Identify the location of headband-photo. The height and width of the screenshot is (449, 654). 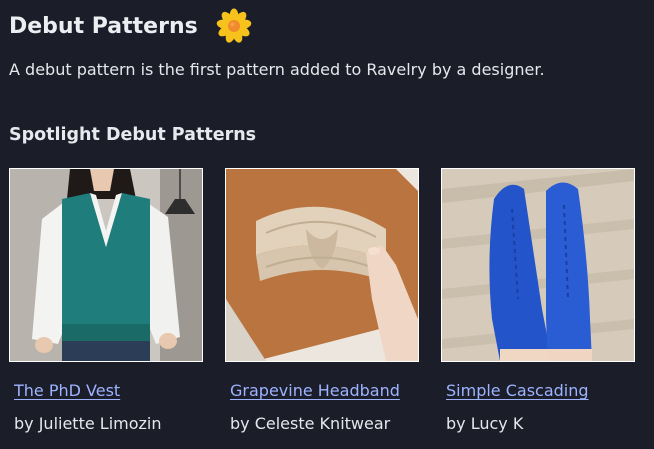
(322, 265).